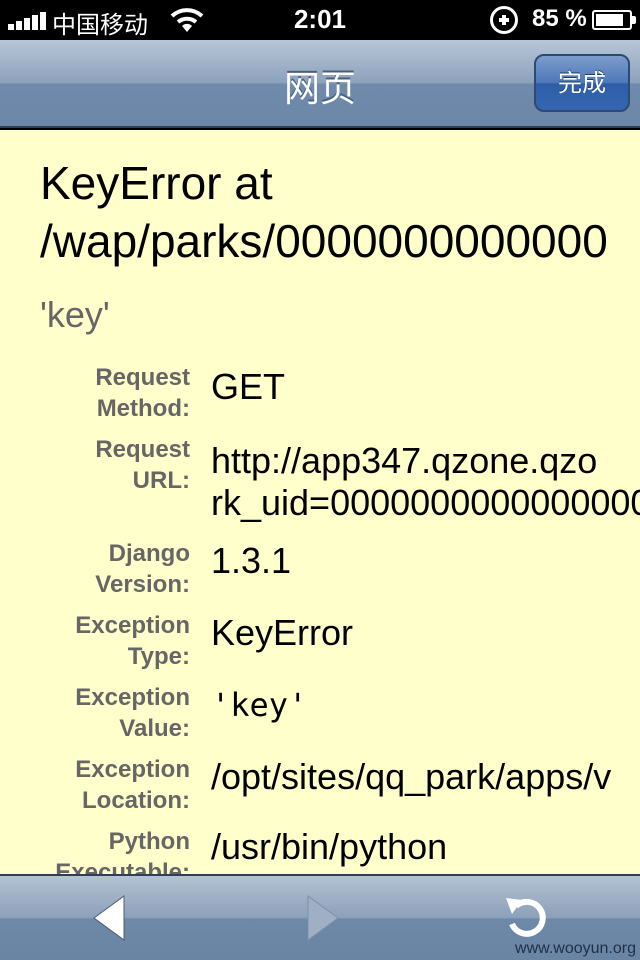 The width and height of the screenshot is (640, 960). I want to click on watermark: www.wooyun.org, so click(575, 948).